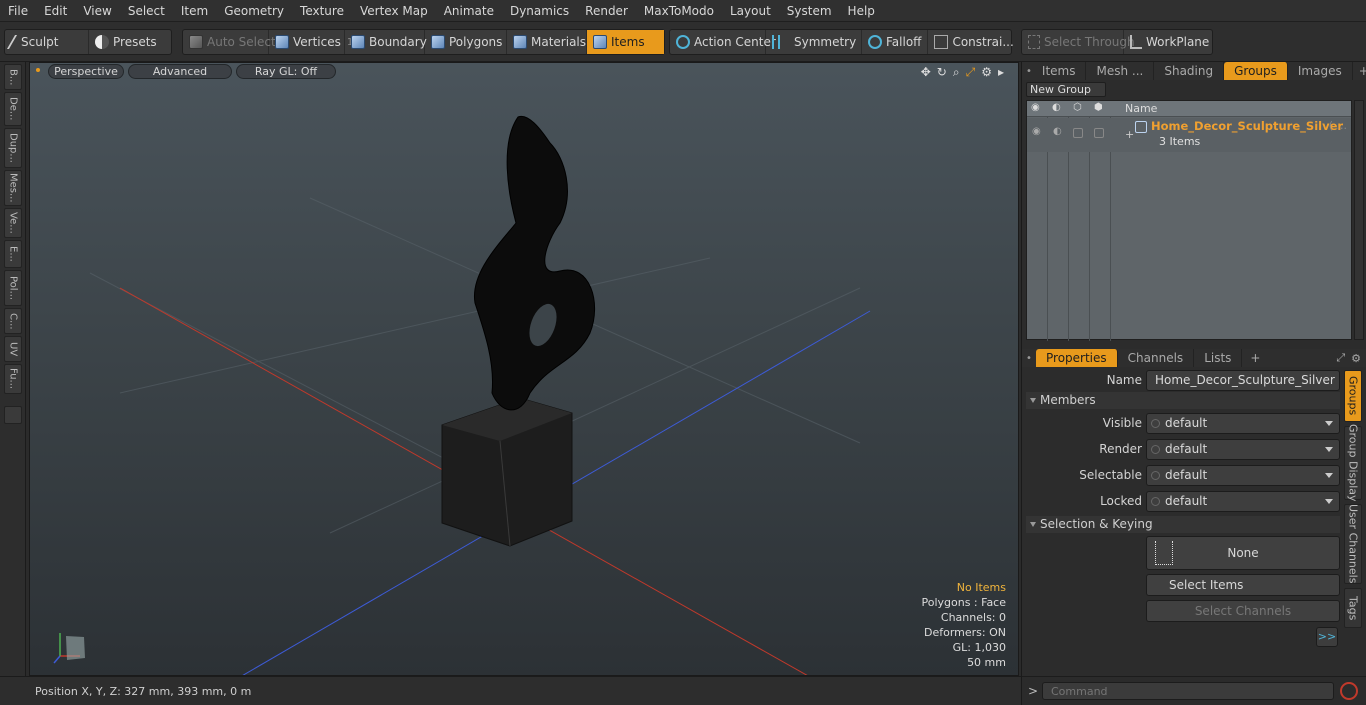 This screenshot has width=1366, height=705. I want to click on boundary-button: Boundary, so click(386, 42).